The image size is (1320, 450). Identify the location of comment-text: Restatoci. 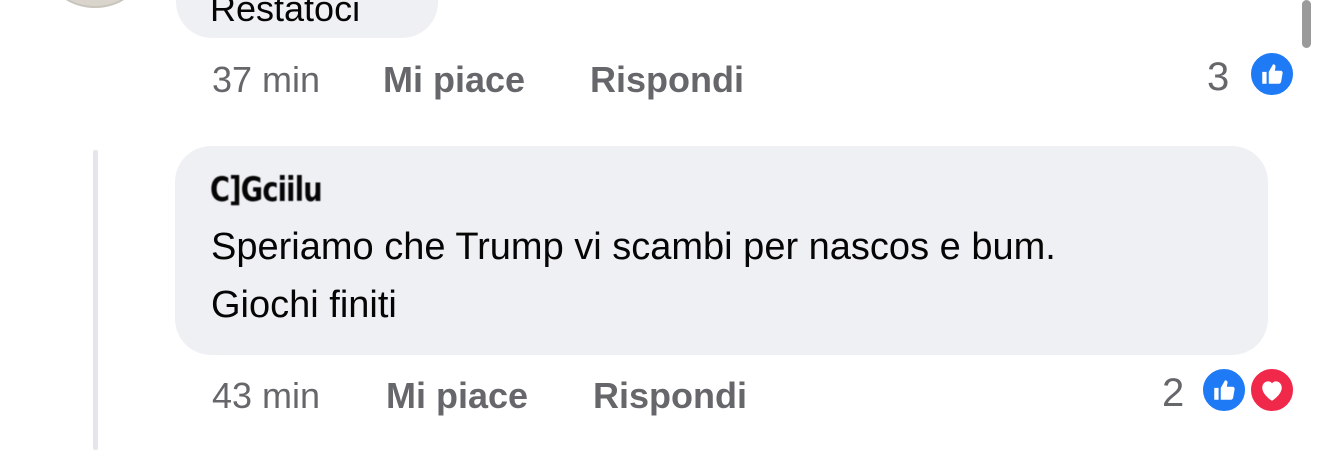
(285, 14).